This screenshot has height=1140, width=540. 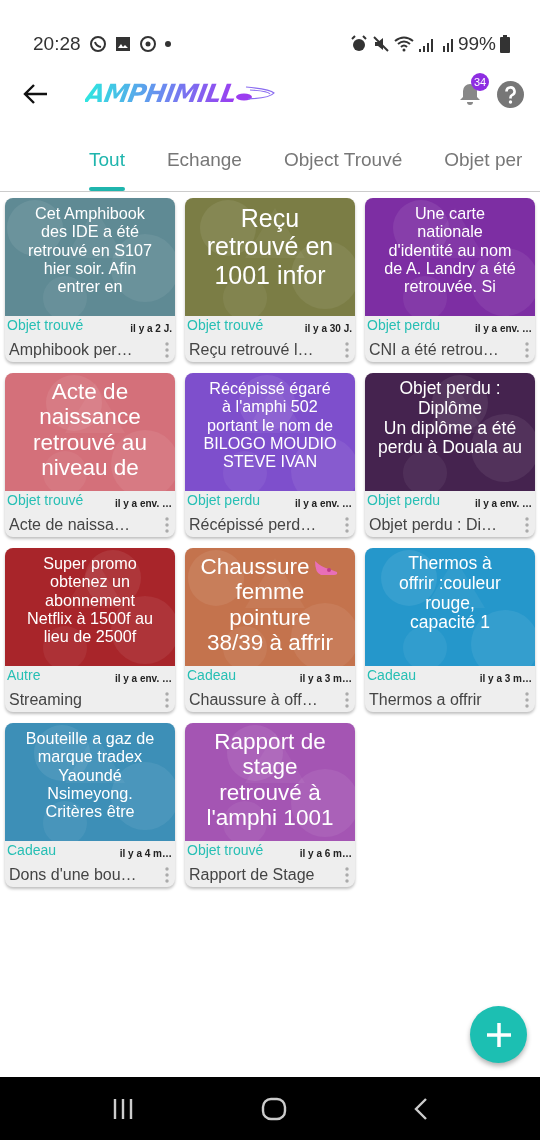 What do you see at coordinates (90, 392) in the screenshot?
I see `post-text-line: Acte de` at bounding box center [90, 392].